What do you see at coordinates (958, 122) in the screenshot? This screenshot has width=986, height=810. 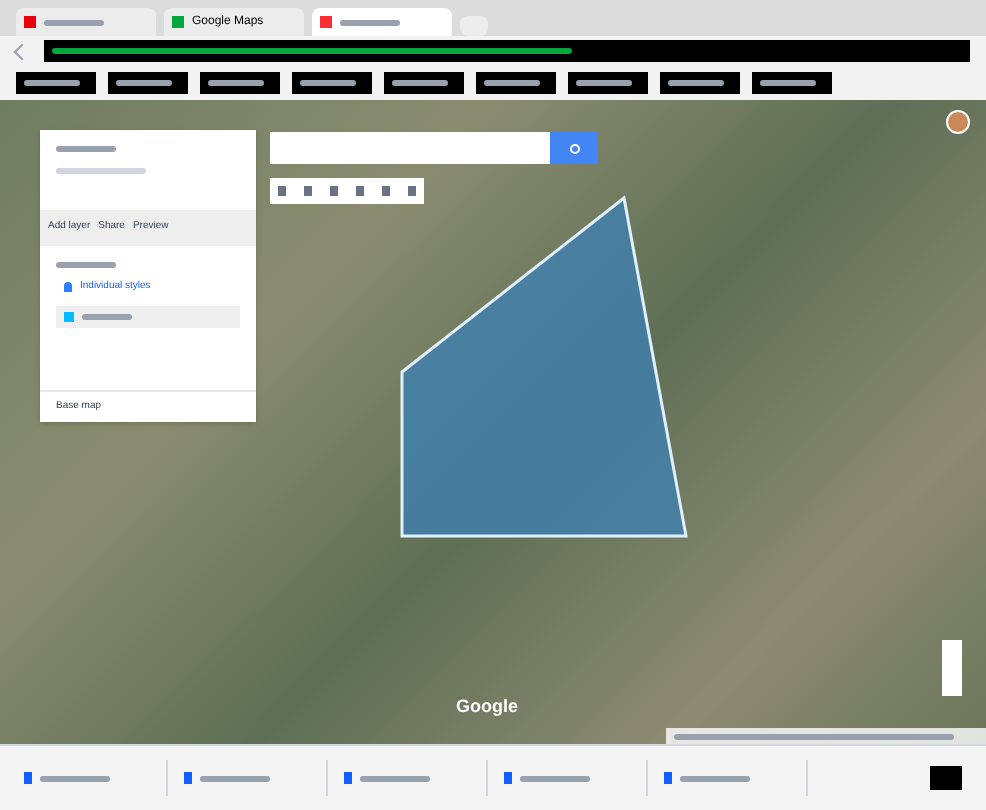 I see `account-avatar` at bounding box center [958, 122].